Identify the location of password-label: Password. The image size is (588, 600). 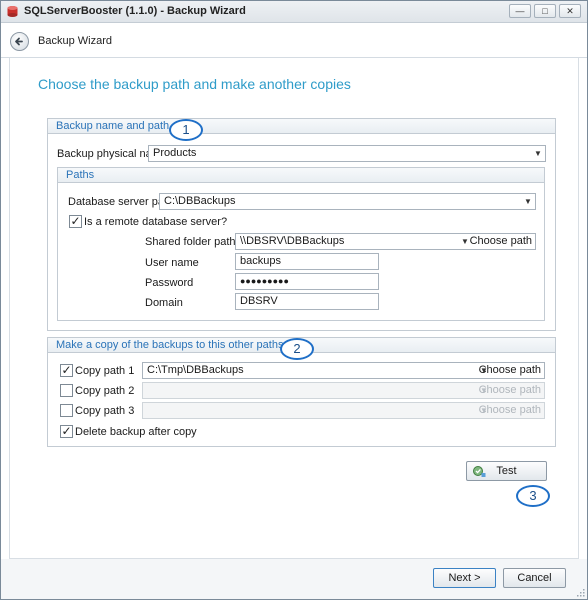
(169, 283).